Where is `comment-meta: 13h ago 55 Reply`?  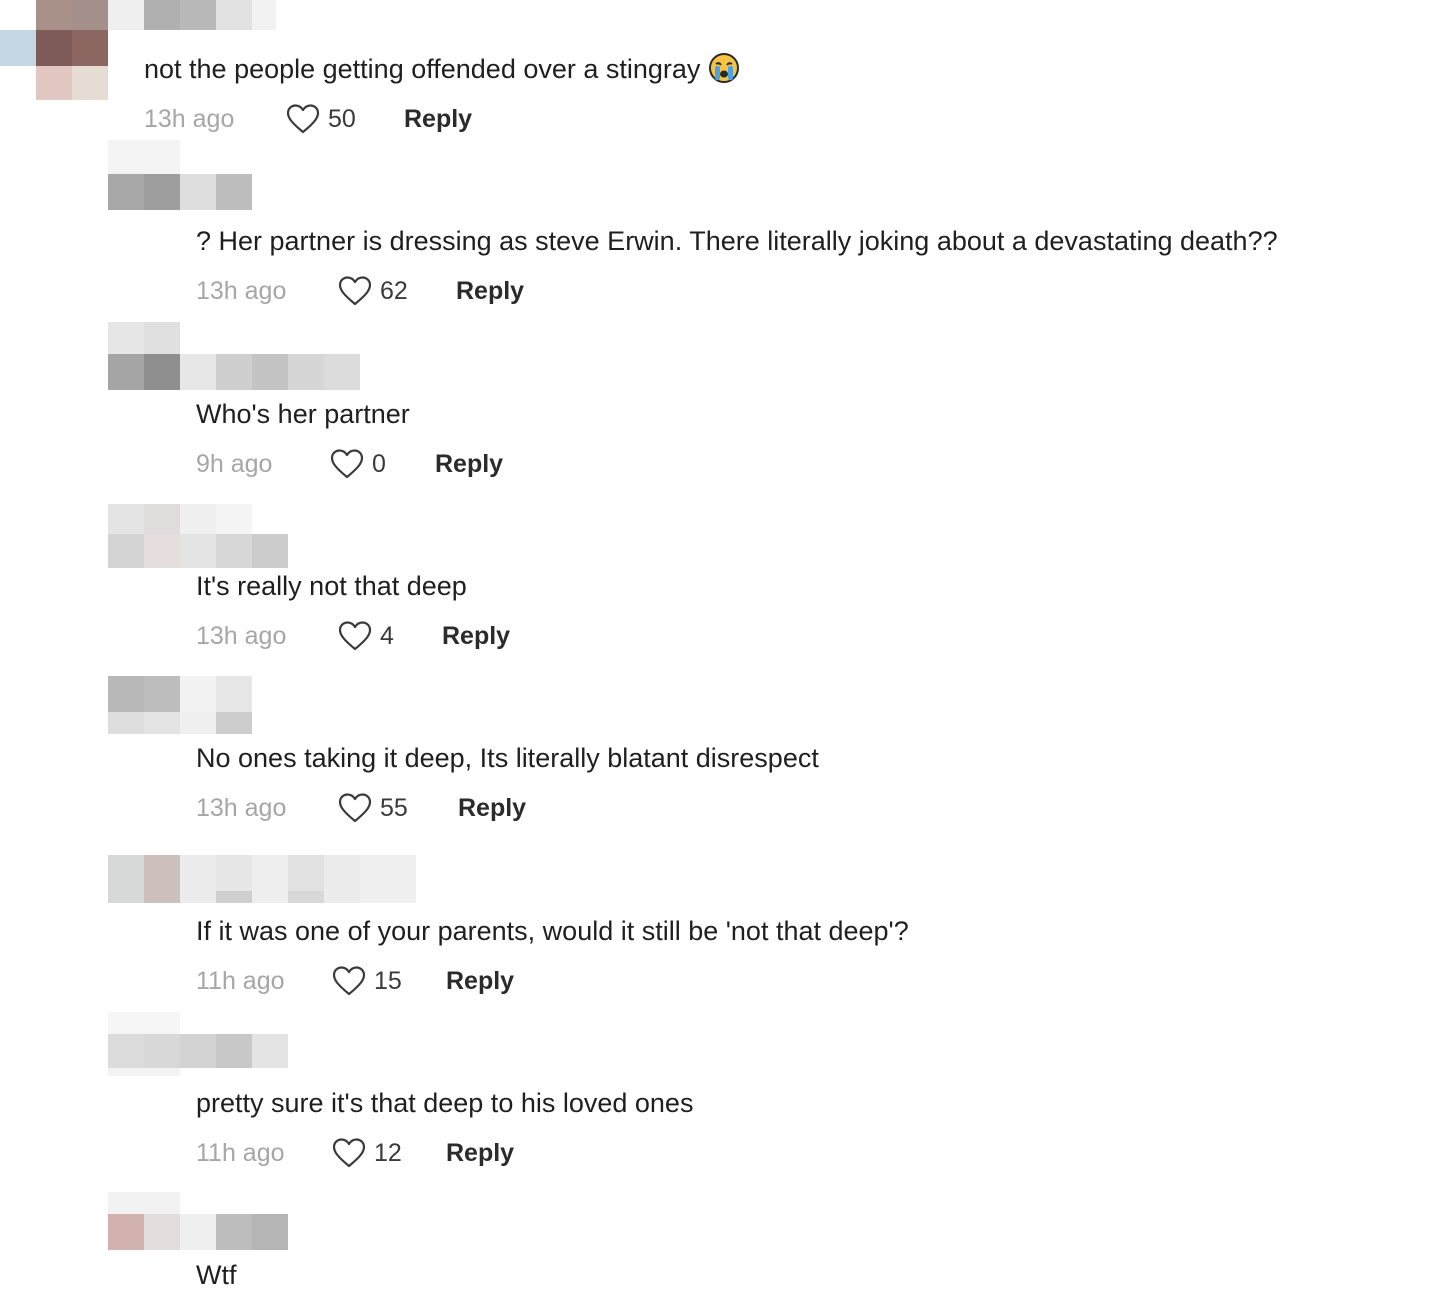 comment-meta: 13h ago 55 Reply is located at coordinates (361, 808).